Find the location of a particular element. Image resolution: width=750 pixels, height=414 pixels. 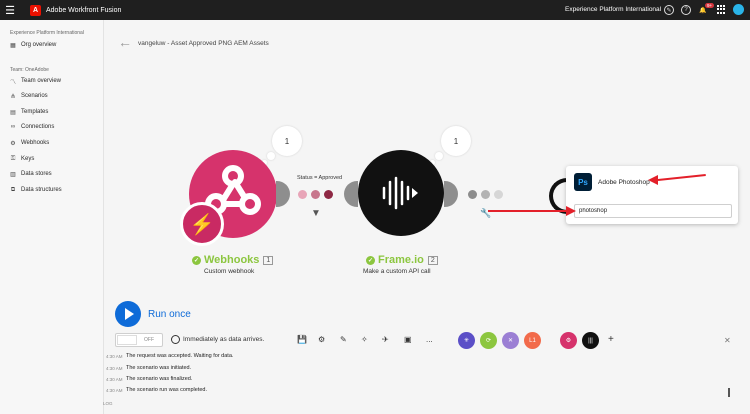

tools-app-icon: ✳ is located at coordinates (466, 340).